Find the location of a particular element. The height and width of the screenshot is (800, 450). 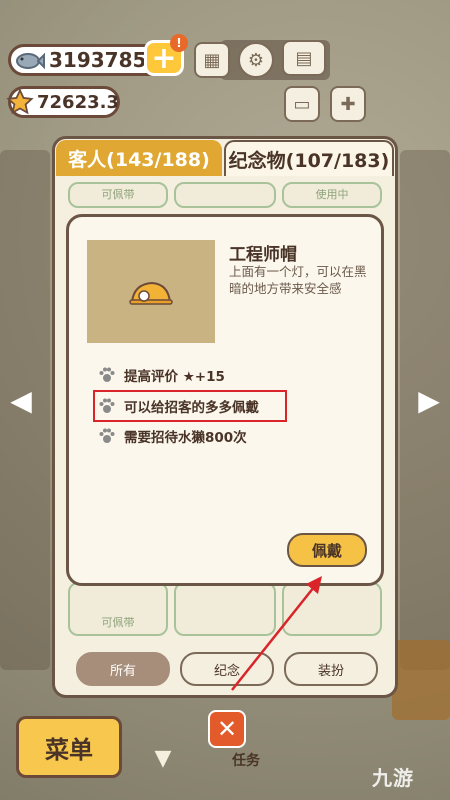

close-icon: ✕ is located at coordinates (227, 729).